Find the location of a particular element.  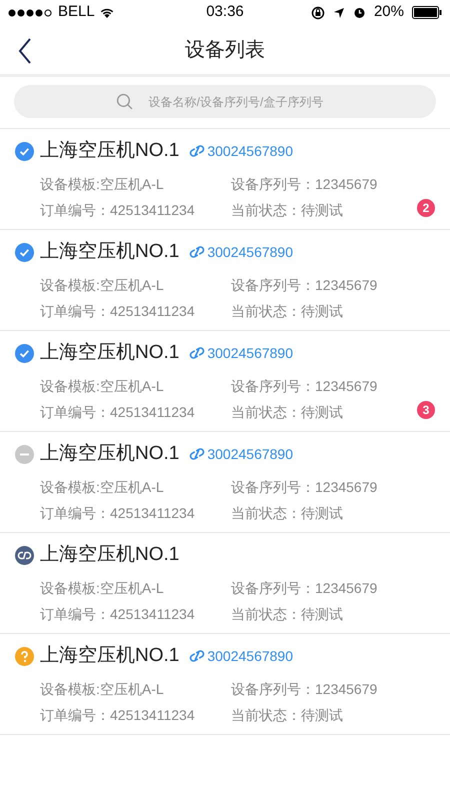

battery-percent: 20% is located at coordinates (389, 12).